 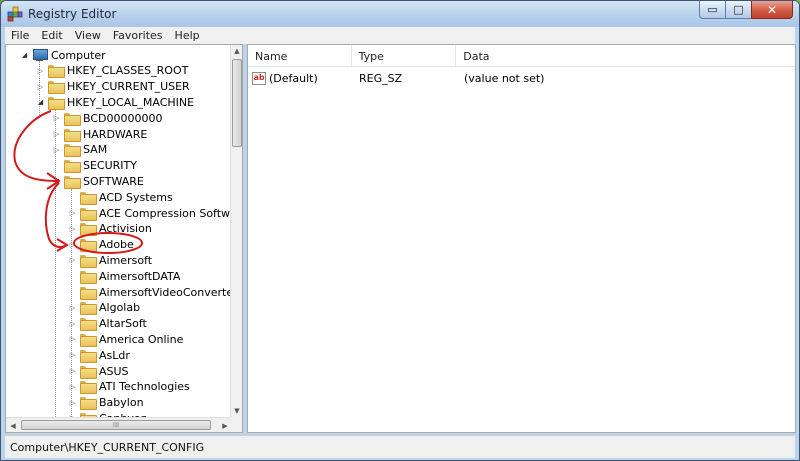 What do you see at coordinates (125, 339) in the screenshot?
I see `tree-node: ▷ America Online` at bounding box center [125, 339].